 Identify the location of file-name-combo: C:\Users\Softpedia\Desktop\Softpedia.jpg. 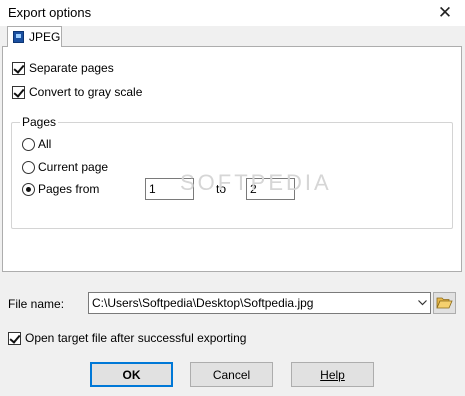
(259, 303).